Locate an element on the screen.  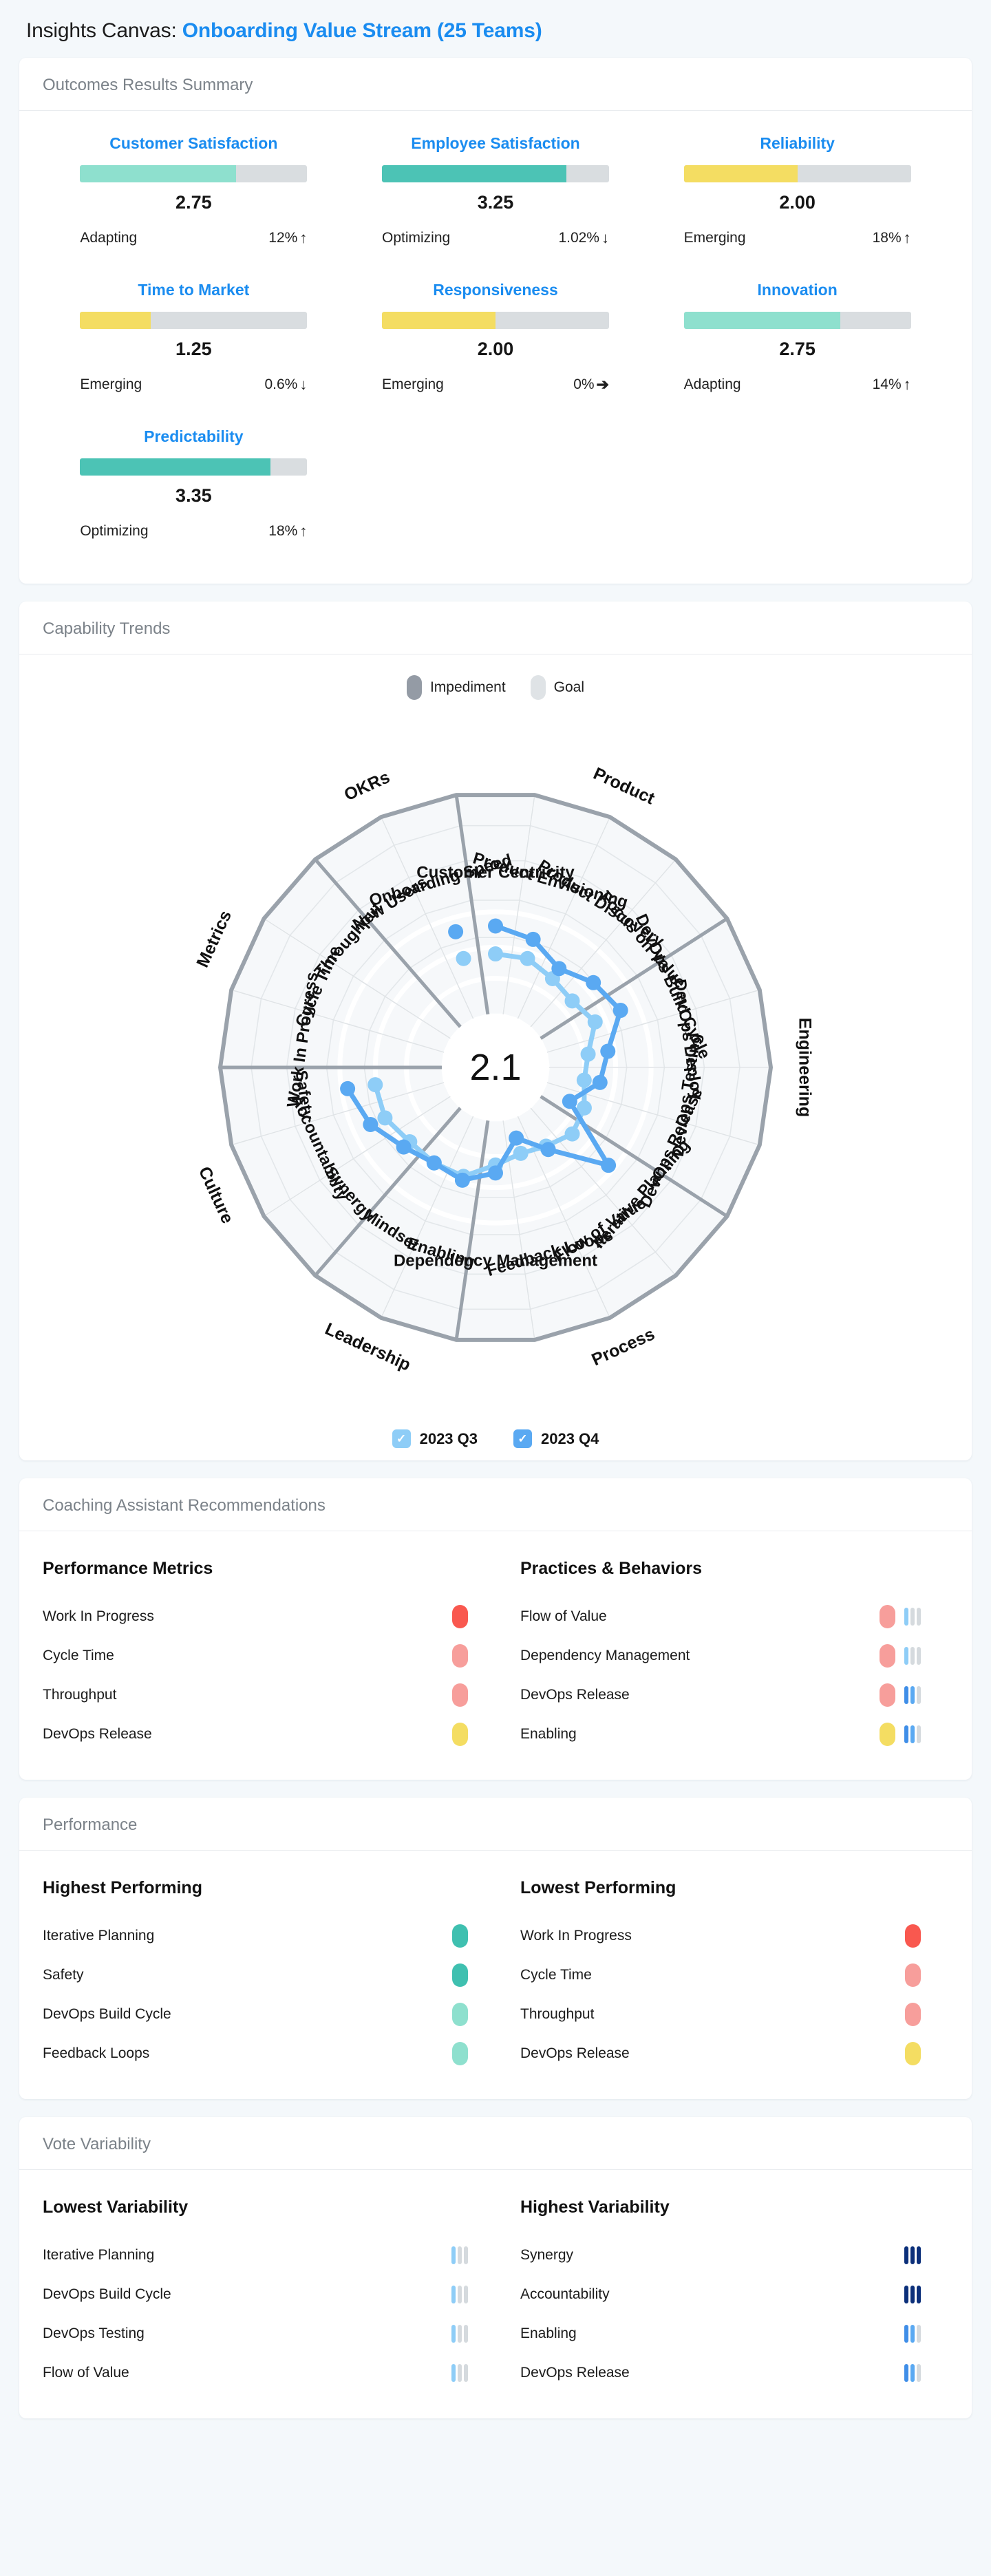
outcome-card: Time to Market 1.25 Emerging 0.6% ↓ is located at coordinates (194, 345).